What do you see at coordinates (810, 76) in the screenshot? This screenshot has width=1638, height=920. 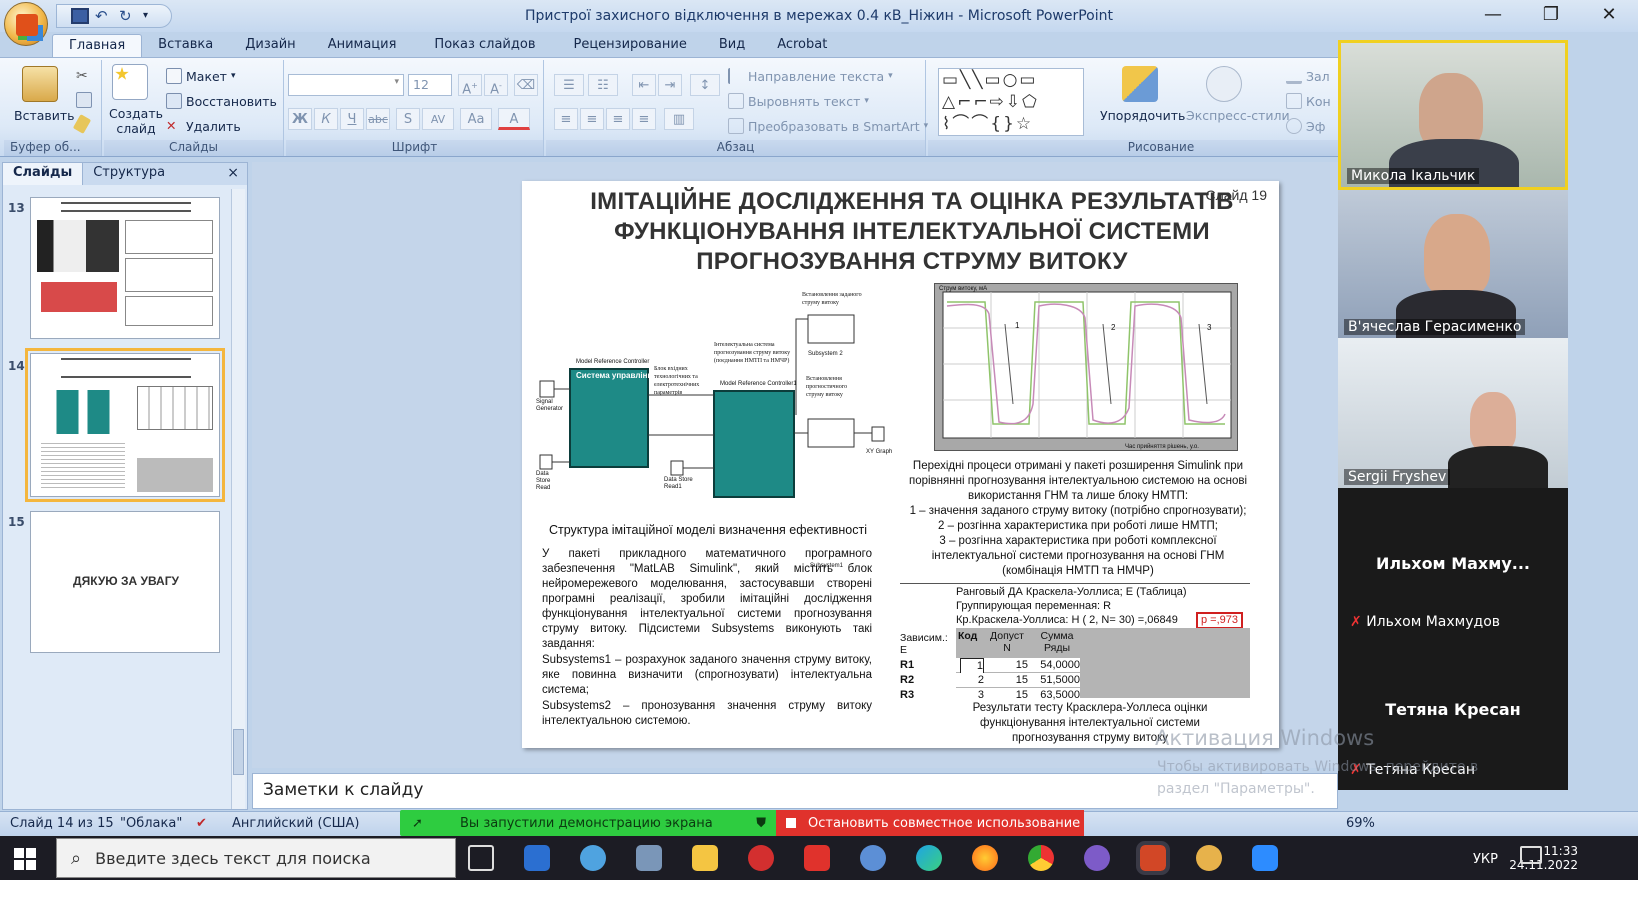 I see `text-direction-button: Направление текста ▾` at bounding box center [810, 76].